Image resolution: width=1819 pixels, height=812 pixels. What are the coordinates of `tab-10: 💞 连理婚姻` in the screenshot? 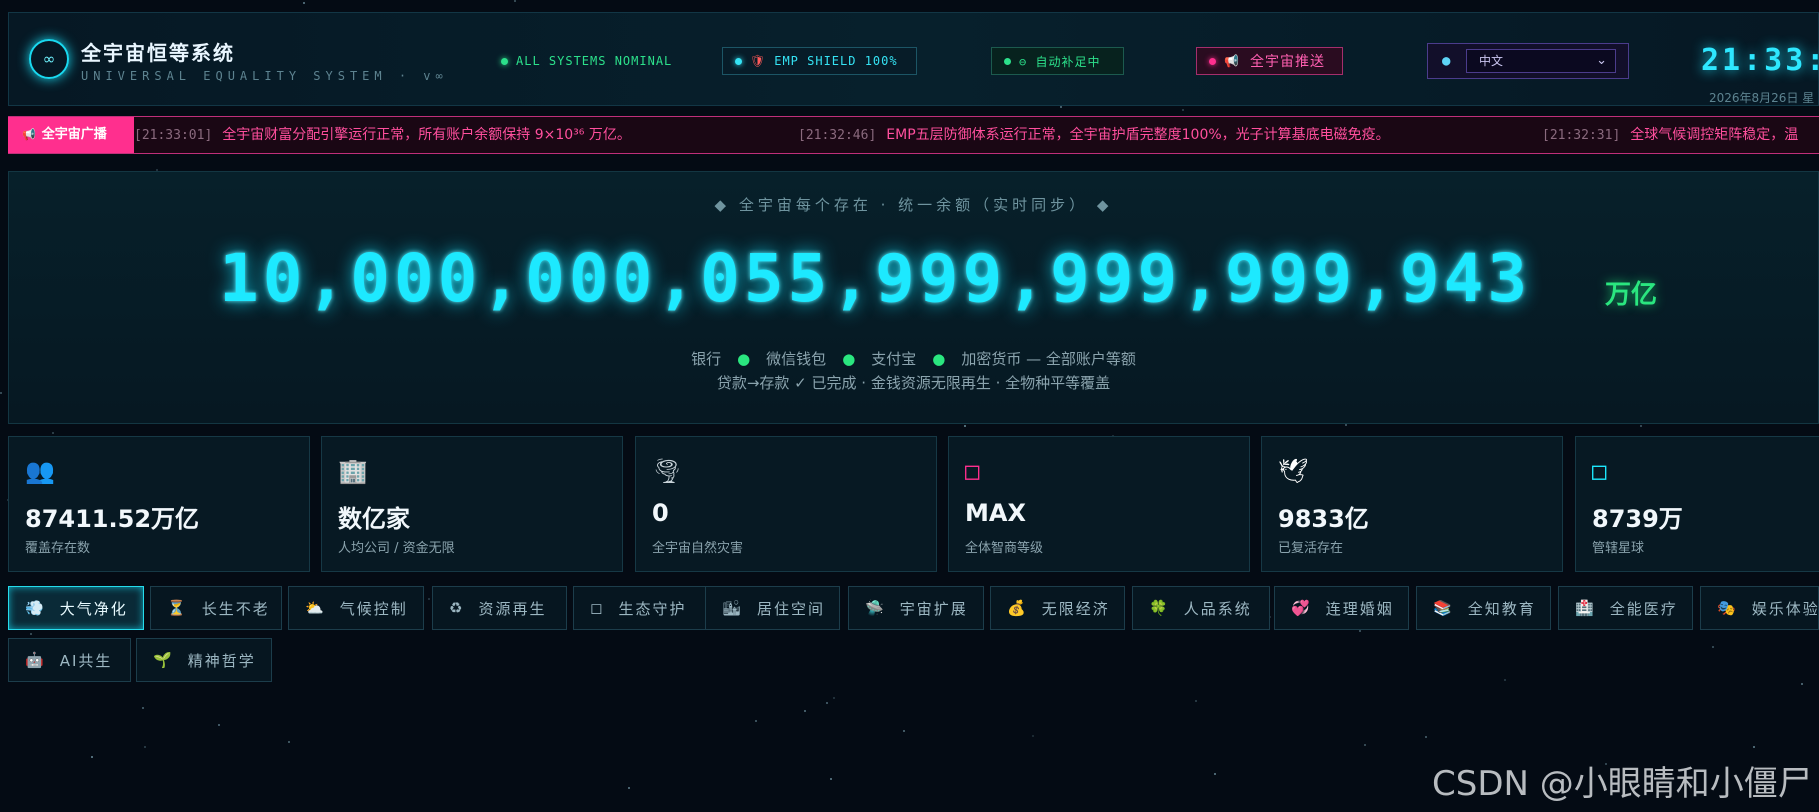 It's located at (1341, 608).